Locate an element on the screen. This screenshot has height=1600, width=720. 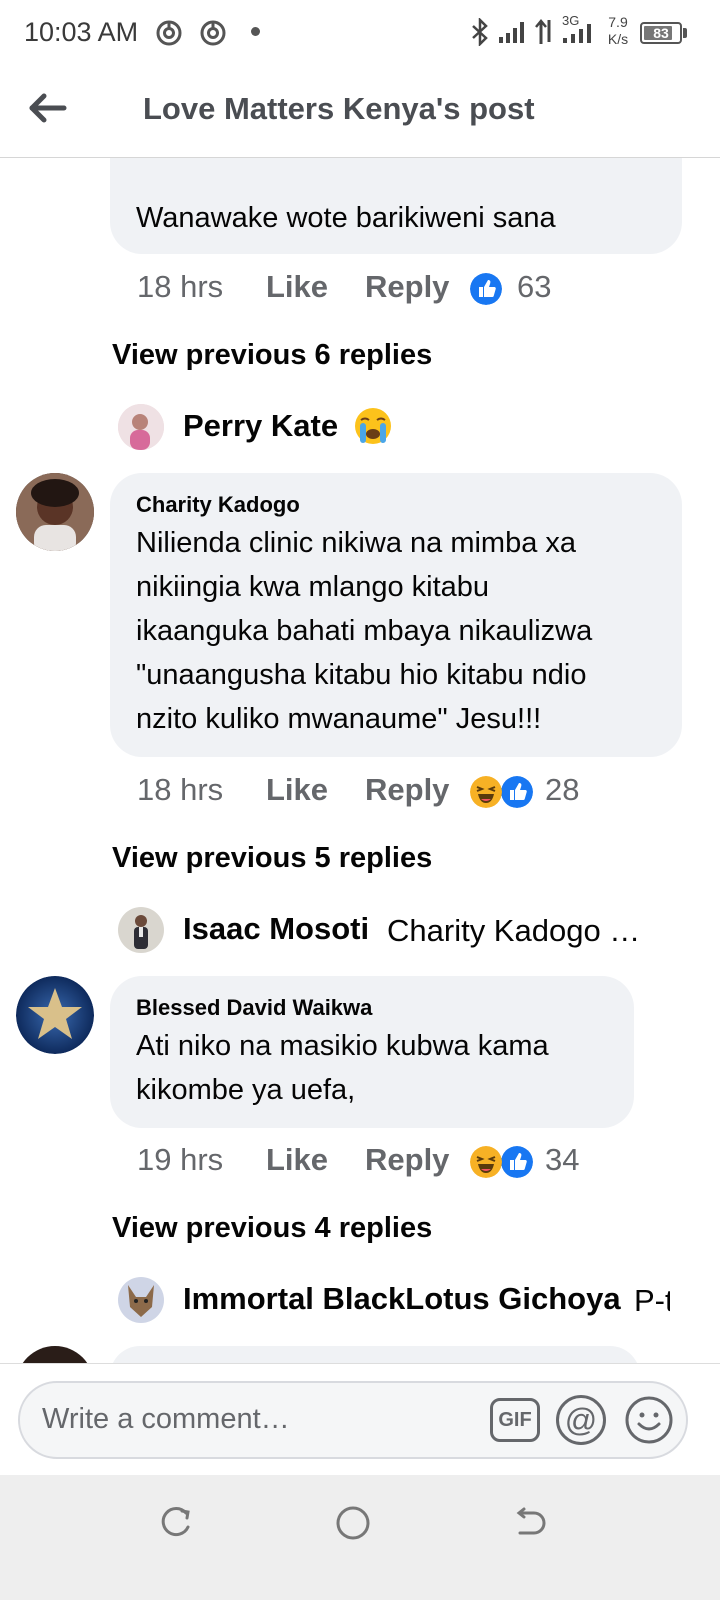
signal-3g-icon is located at coordinates (577, 33).